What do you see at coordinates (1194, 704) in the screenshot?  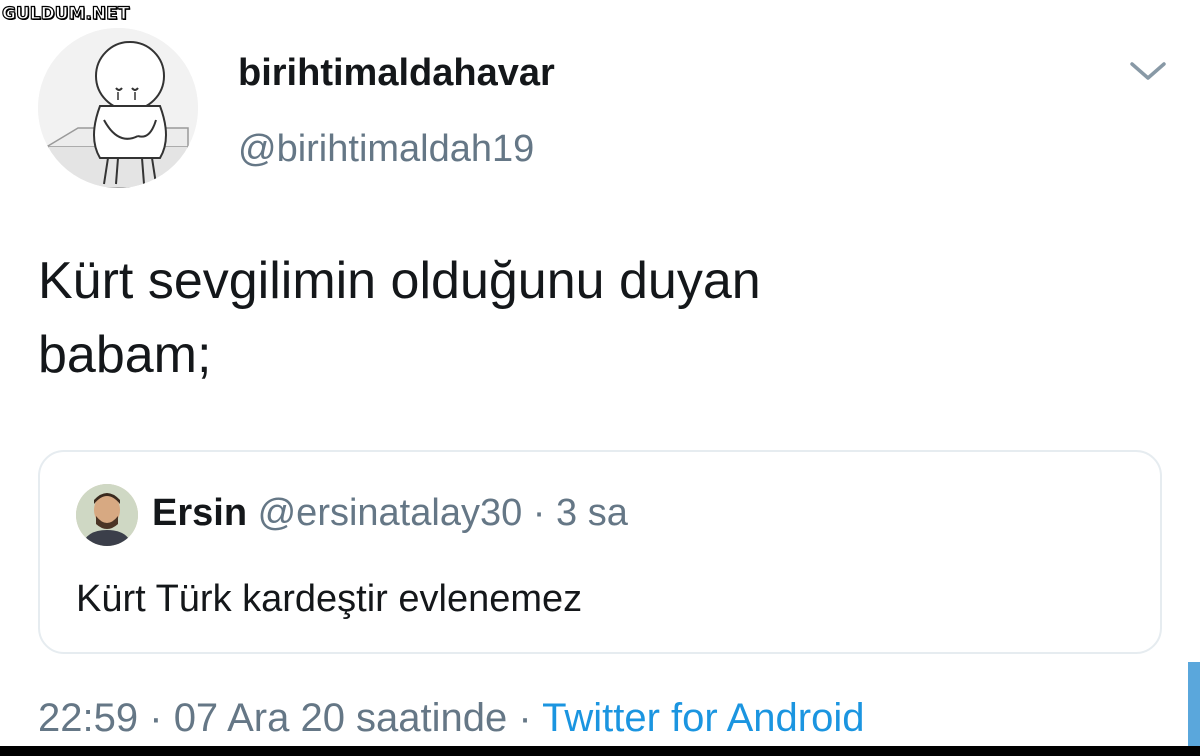 I see `scroll-indicator` at bounding box center [1194, 704].